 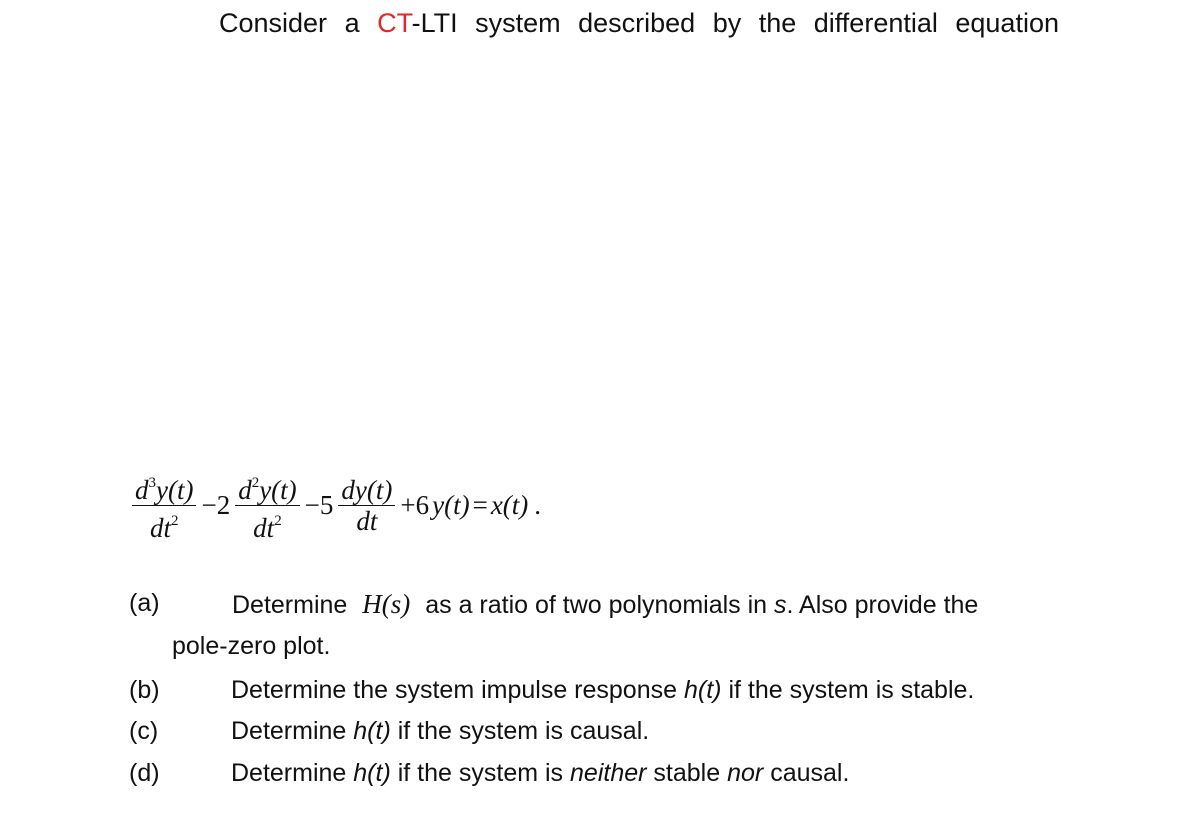 What do you see at coordinates (251, 646) in the screenshot?
I see `part-a-continuation: pole-zero plot.` at bounding box center [251, 646].